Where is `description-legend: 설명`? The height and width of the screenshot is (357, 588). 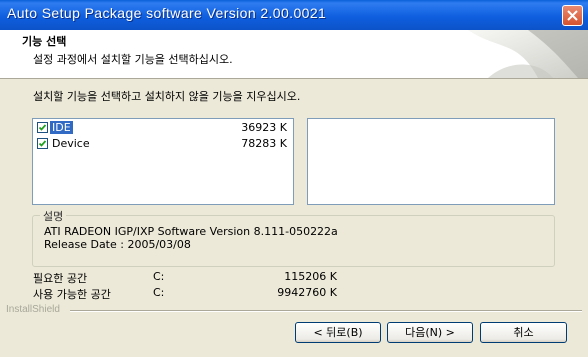 description-legend: 설명 is located at coordinates (53, 216).